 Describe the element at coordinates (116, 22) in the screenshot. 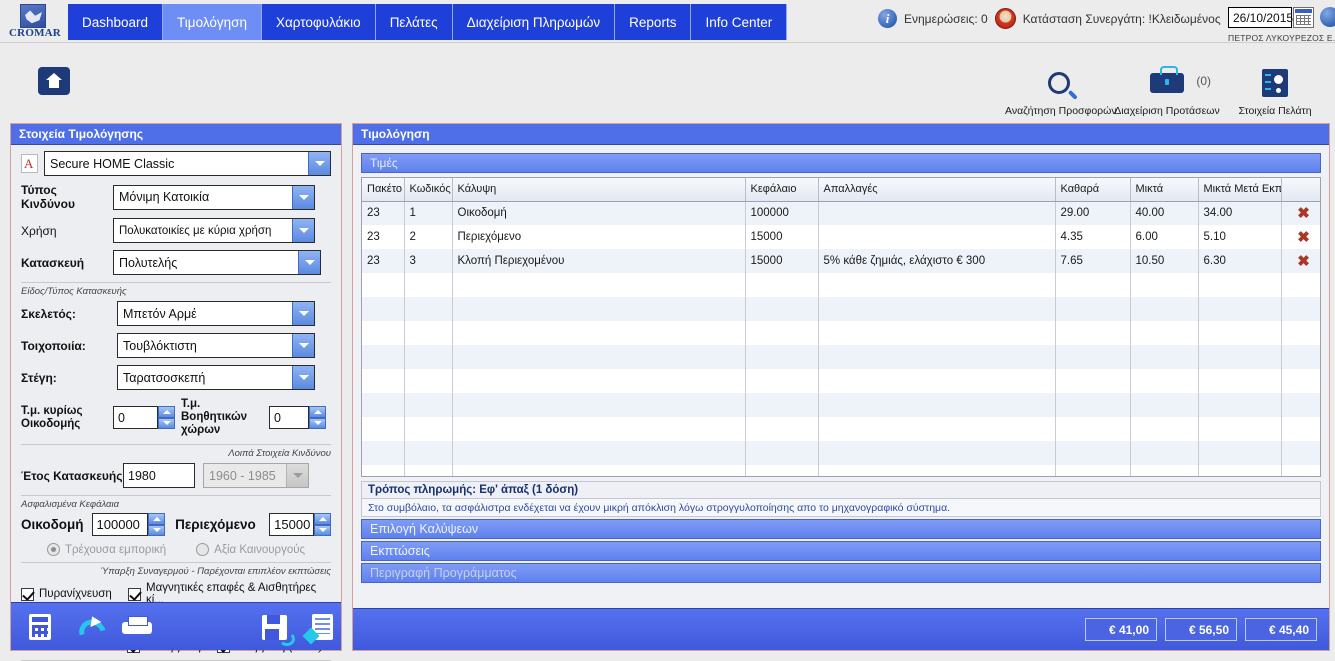

I see `nav-tab-dashboard: Dashboard` at that location.